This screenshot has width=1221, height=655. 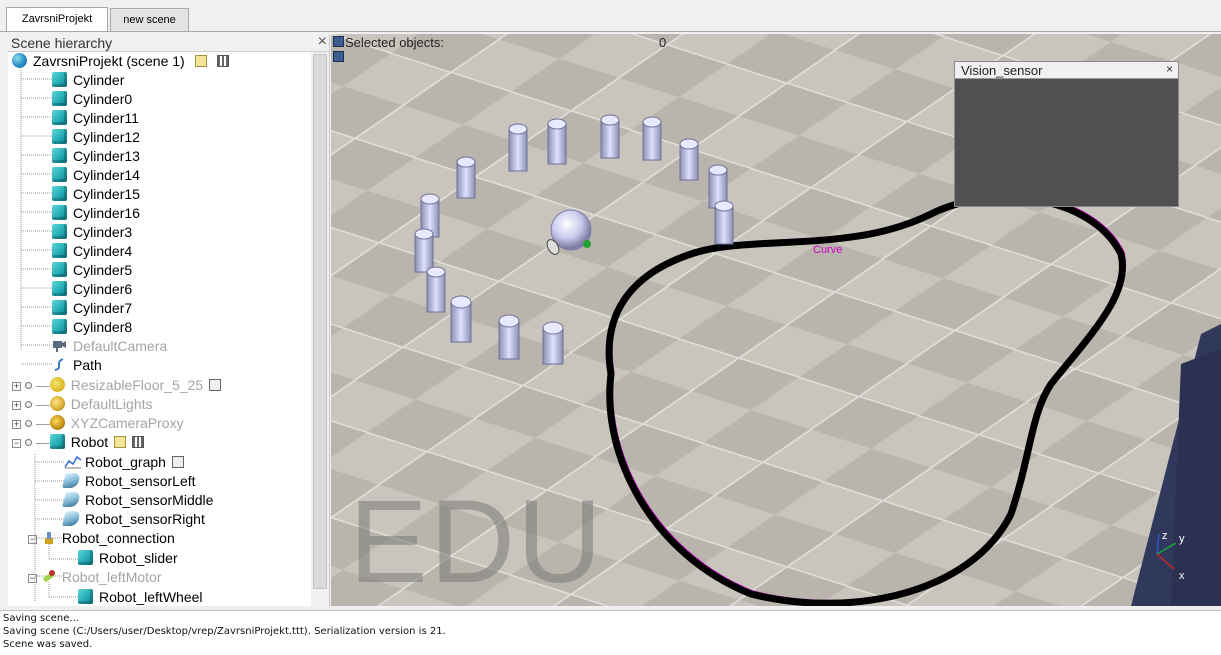 What do you see at coordinates (1066, 134) in the screenshot?
I see `vision-sensor-window: Vision_sensor ×` at bounding box center [1066, 134].